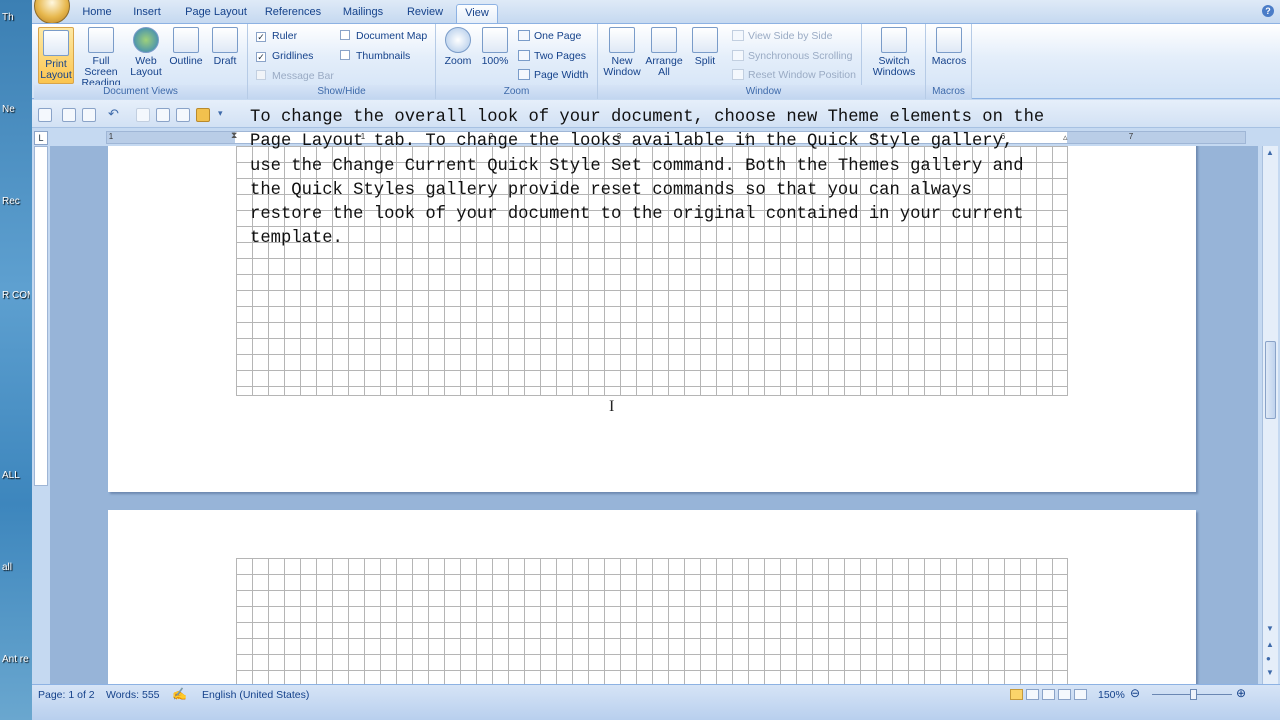  Describe the element at coordinates (1016, 694) in the screenshot. I see `print-layout-view-icon` at that location.